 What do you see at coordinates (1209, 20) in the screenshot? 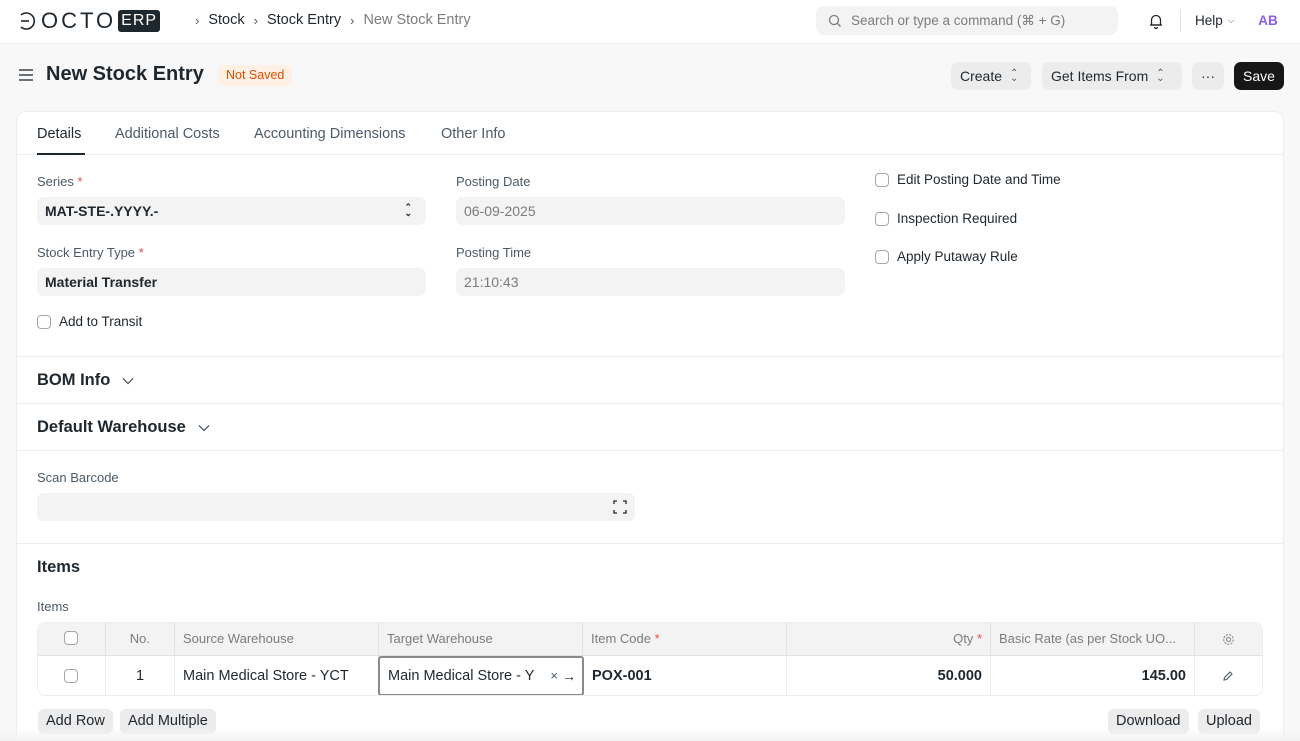
I see `help-label: Help` at bounding box center [1209, 20].